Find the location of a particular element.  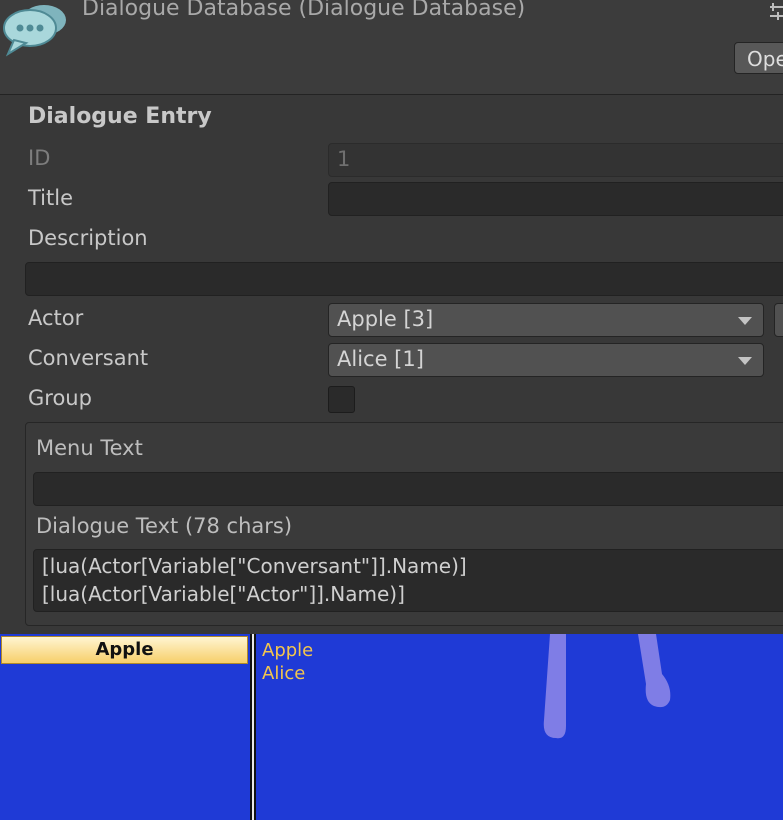

title-field is located at coordinates (555, 199).